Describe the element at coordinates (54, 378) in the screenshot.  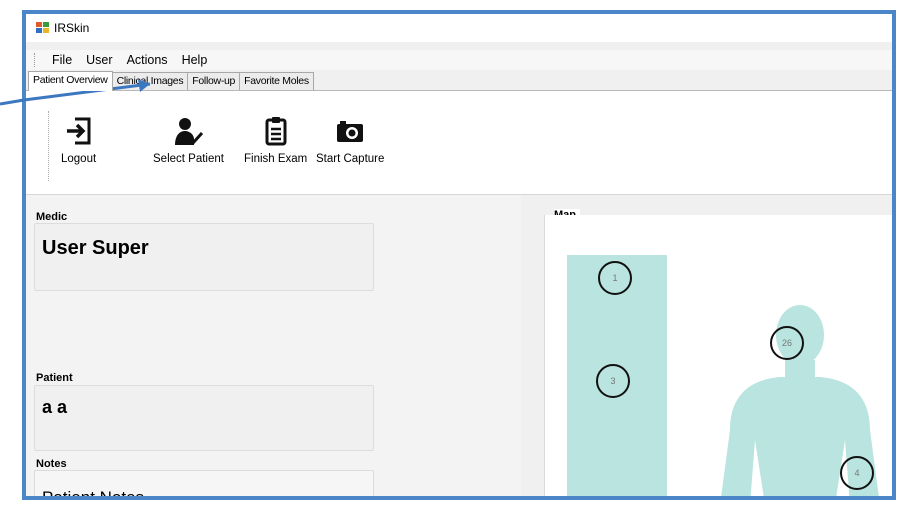
I see `patient-label: Patient` at that location.